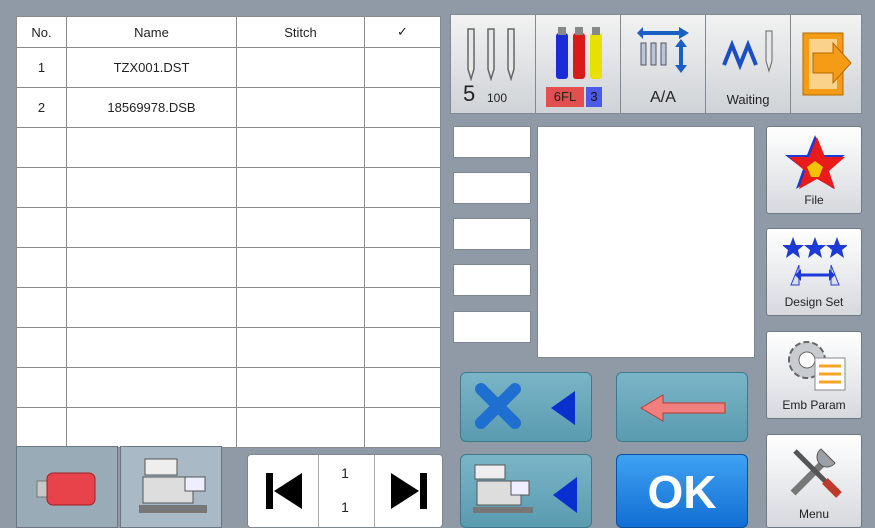 This screenshot has width=875, height=528. Describe the element at coordinates (817, 366) in the screenshot. I see `gear-icon` at that location.